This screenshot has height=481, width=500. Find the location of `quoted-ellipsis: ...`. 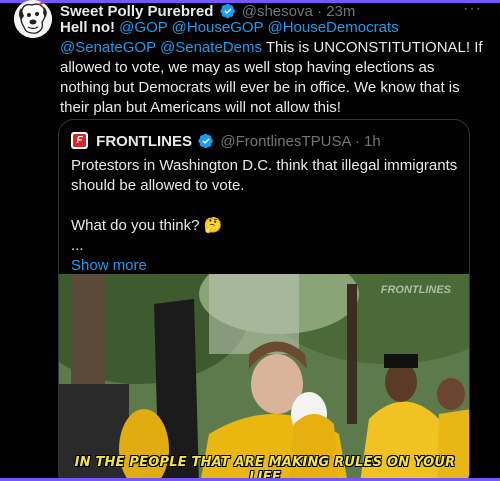

quoted-ellipsis: ... is located at coordinates (77, 245).